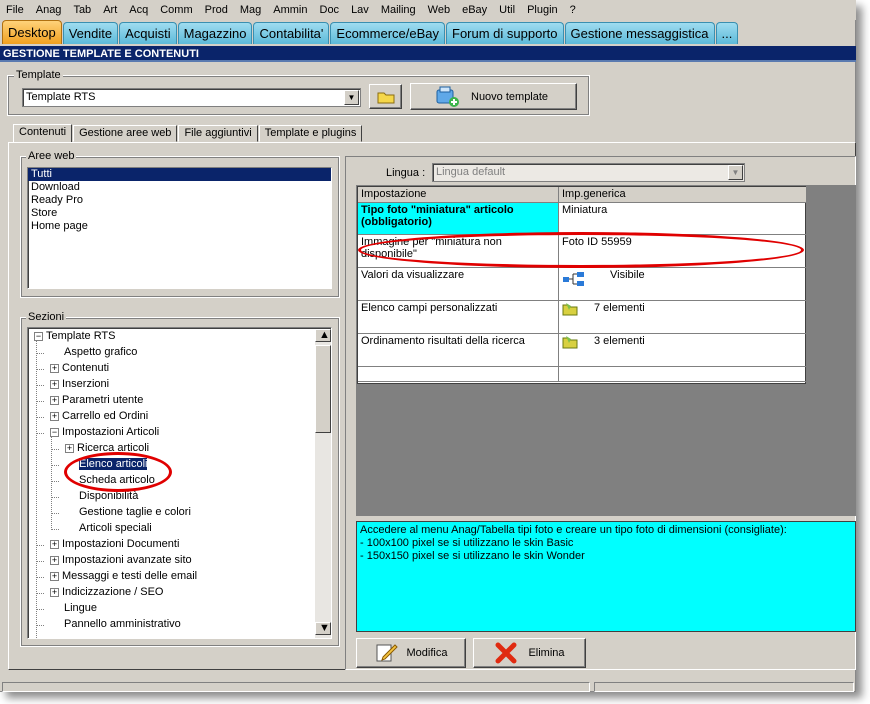 The width and height of the screenshot is (870, 704). I want to click on menu-item-mailing: Mailing, so click(398, 10).